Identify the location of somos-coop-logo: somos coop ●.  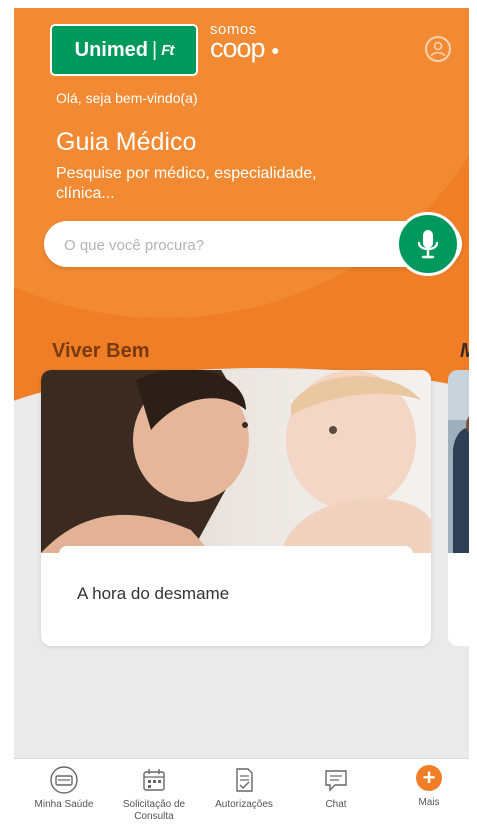
(245, 42).